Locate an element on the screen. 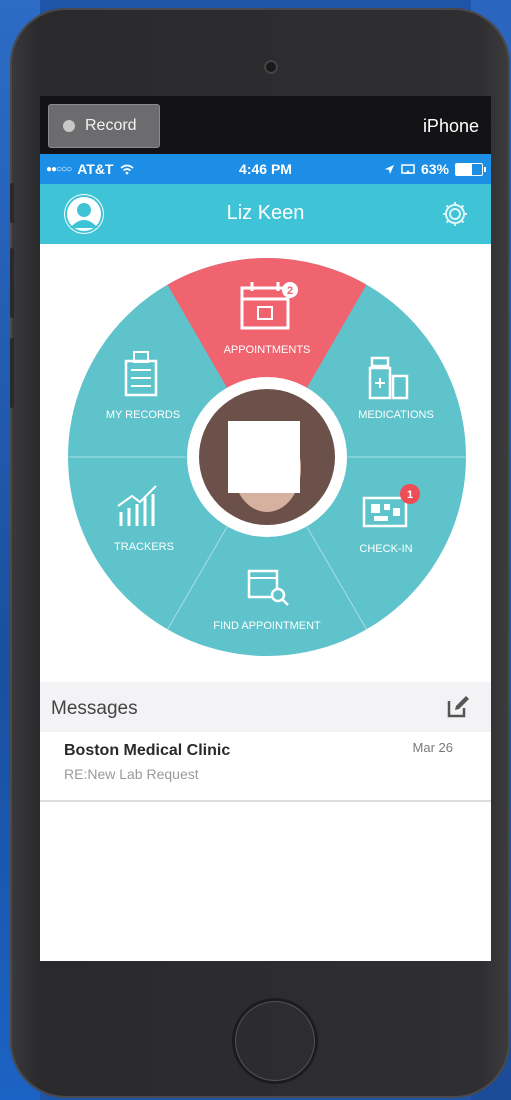 The width and height of the screenshot is (511, 1100). messages-header: Messages is located at coordinates (265, 707).